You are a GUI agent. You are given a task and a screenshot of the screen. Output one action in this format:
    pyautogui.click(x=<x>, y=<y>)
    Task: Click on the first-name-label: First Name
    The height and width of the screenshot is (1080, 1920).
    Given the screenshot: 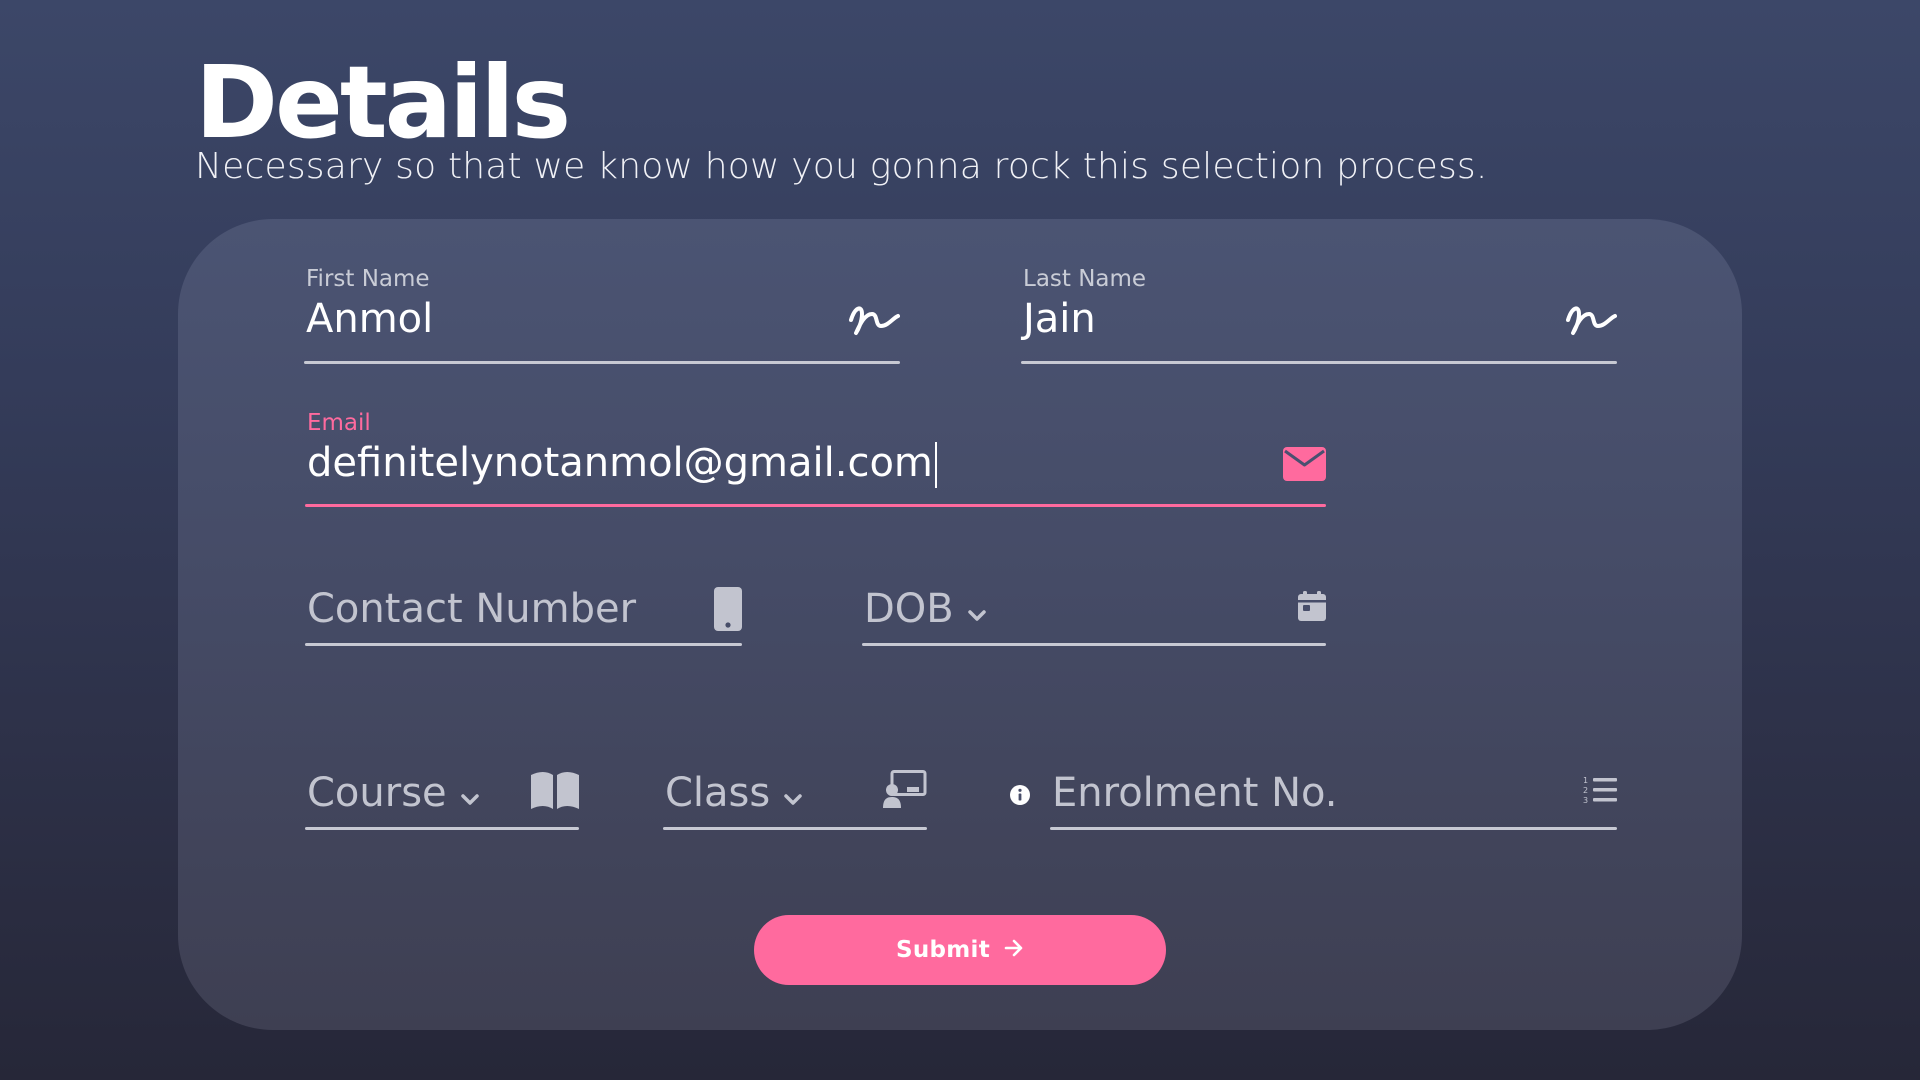 What is the action you would take?
    pyautogui.click(x=368, y=279)
    